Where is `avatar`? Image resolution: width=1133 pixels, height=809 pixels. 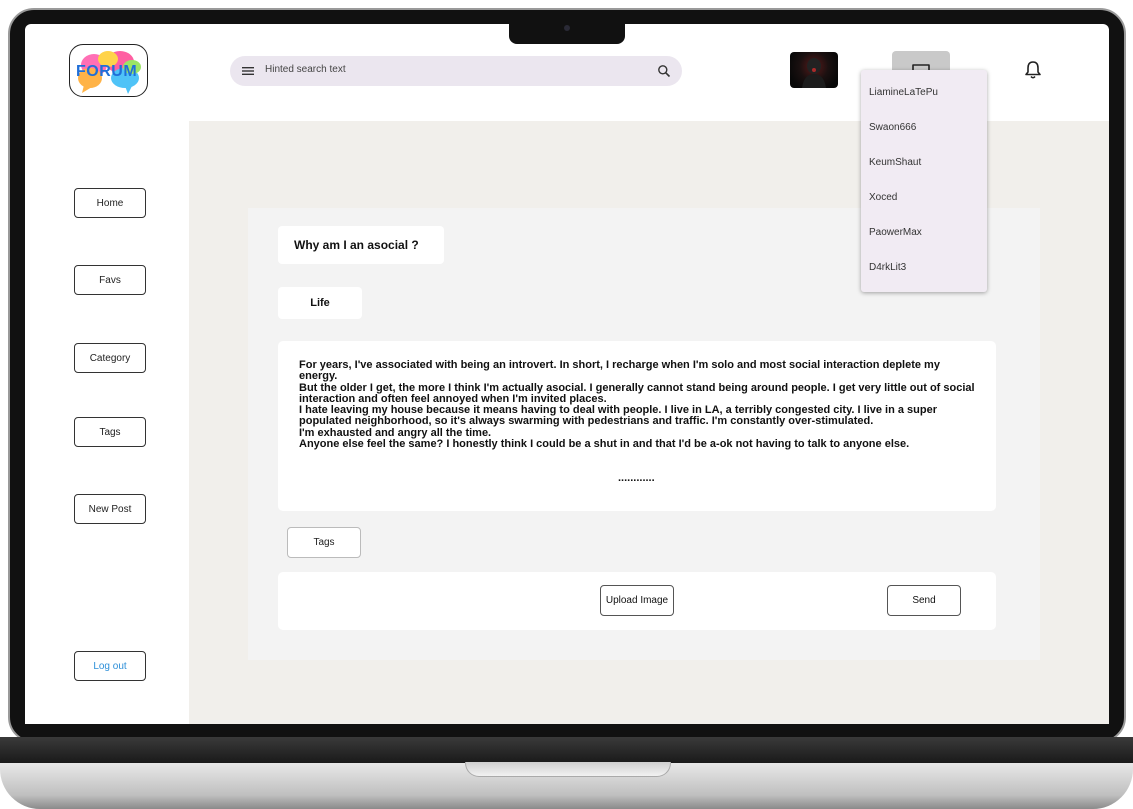
avatar is located at coordinates (814, 70).